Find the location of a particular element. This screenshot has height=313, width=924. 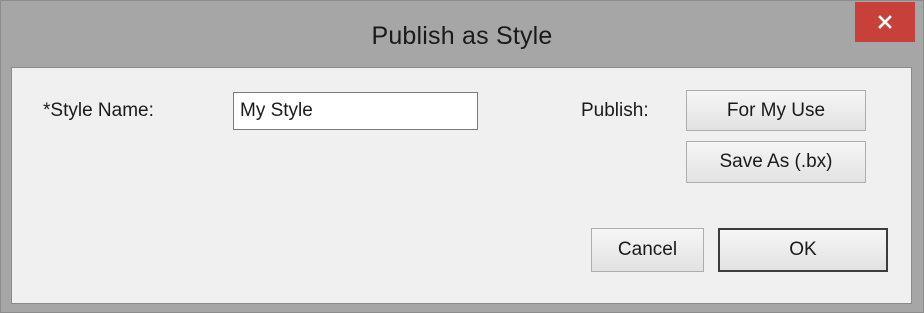

cancel-button: Cancel is located at coordinates (647, 250).